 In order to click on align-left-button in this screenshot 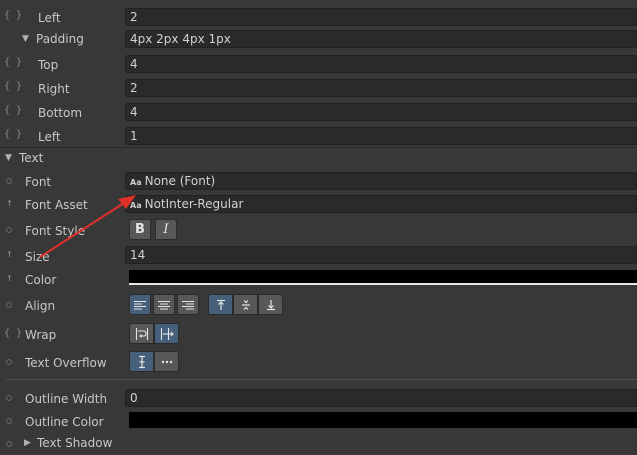, I will do `click(140, 304)`.